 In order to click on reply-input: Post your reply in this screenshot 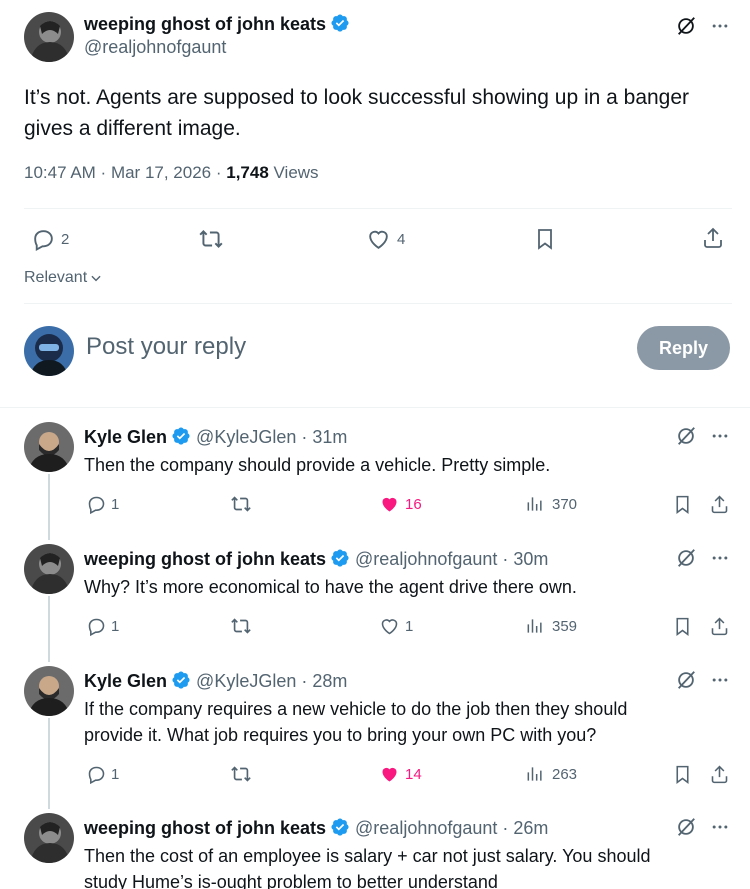, I will do `click(166, 347)`.